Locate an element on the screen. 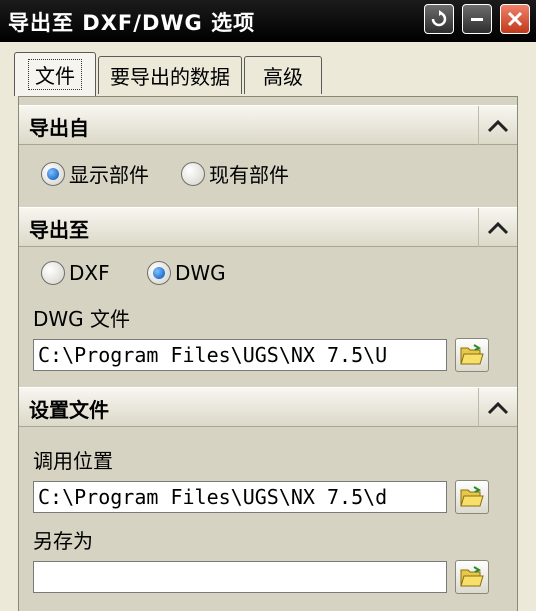 The height and width of the screenshot is (611, 536). minimize-button is located at coordinates (477, 19).